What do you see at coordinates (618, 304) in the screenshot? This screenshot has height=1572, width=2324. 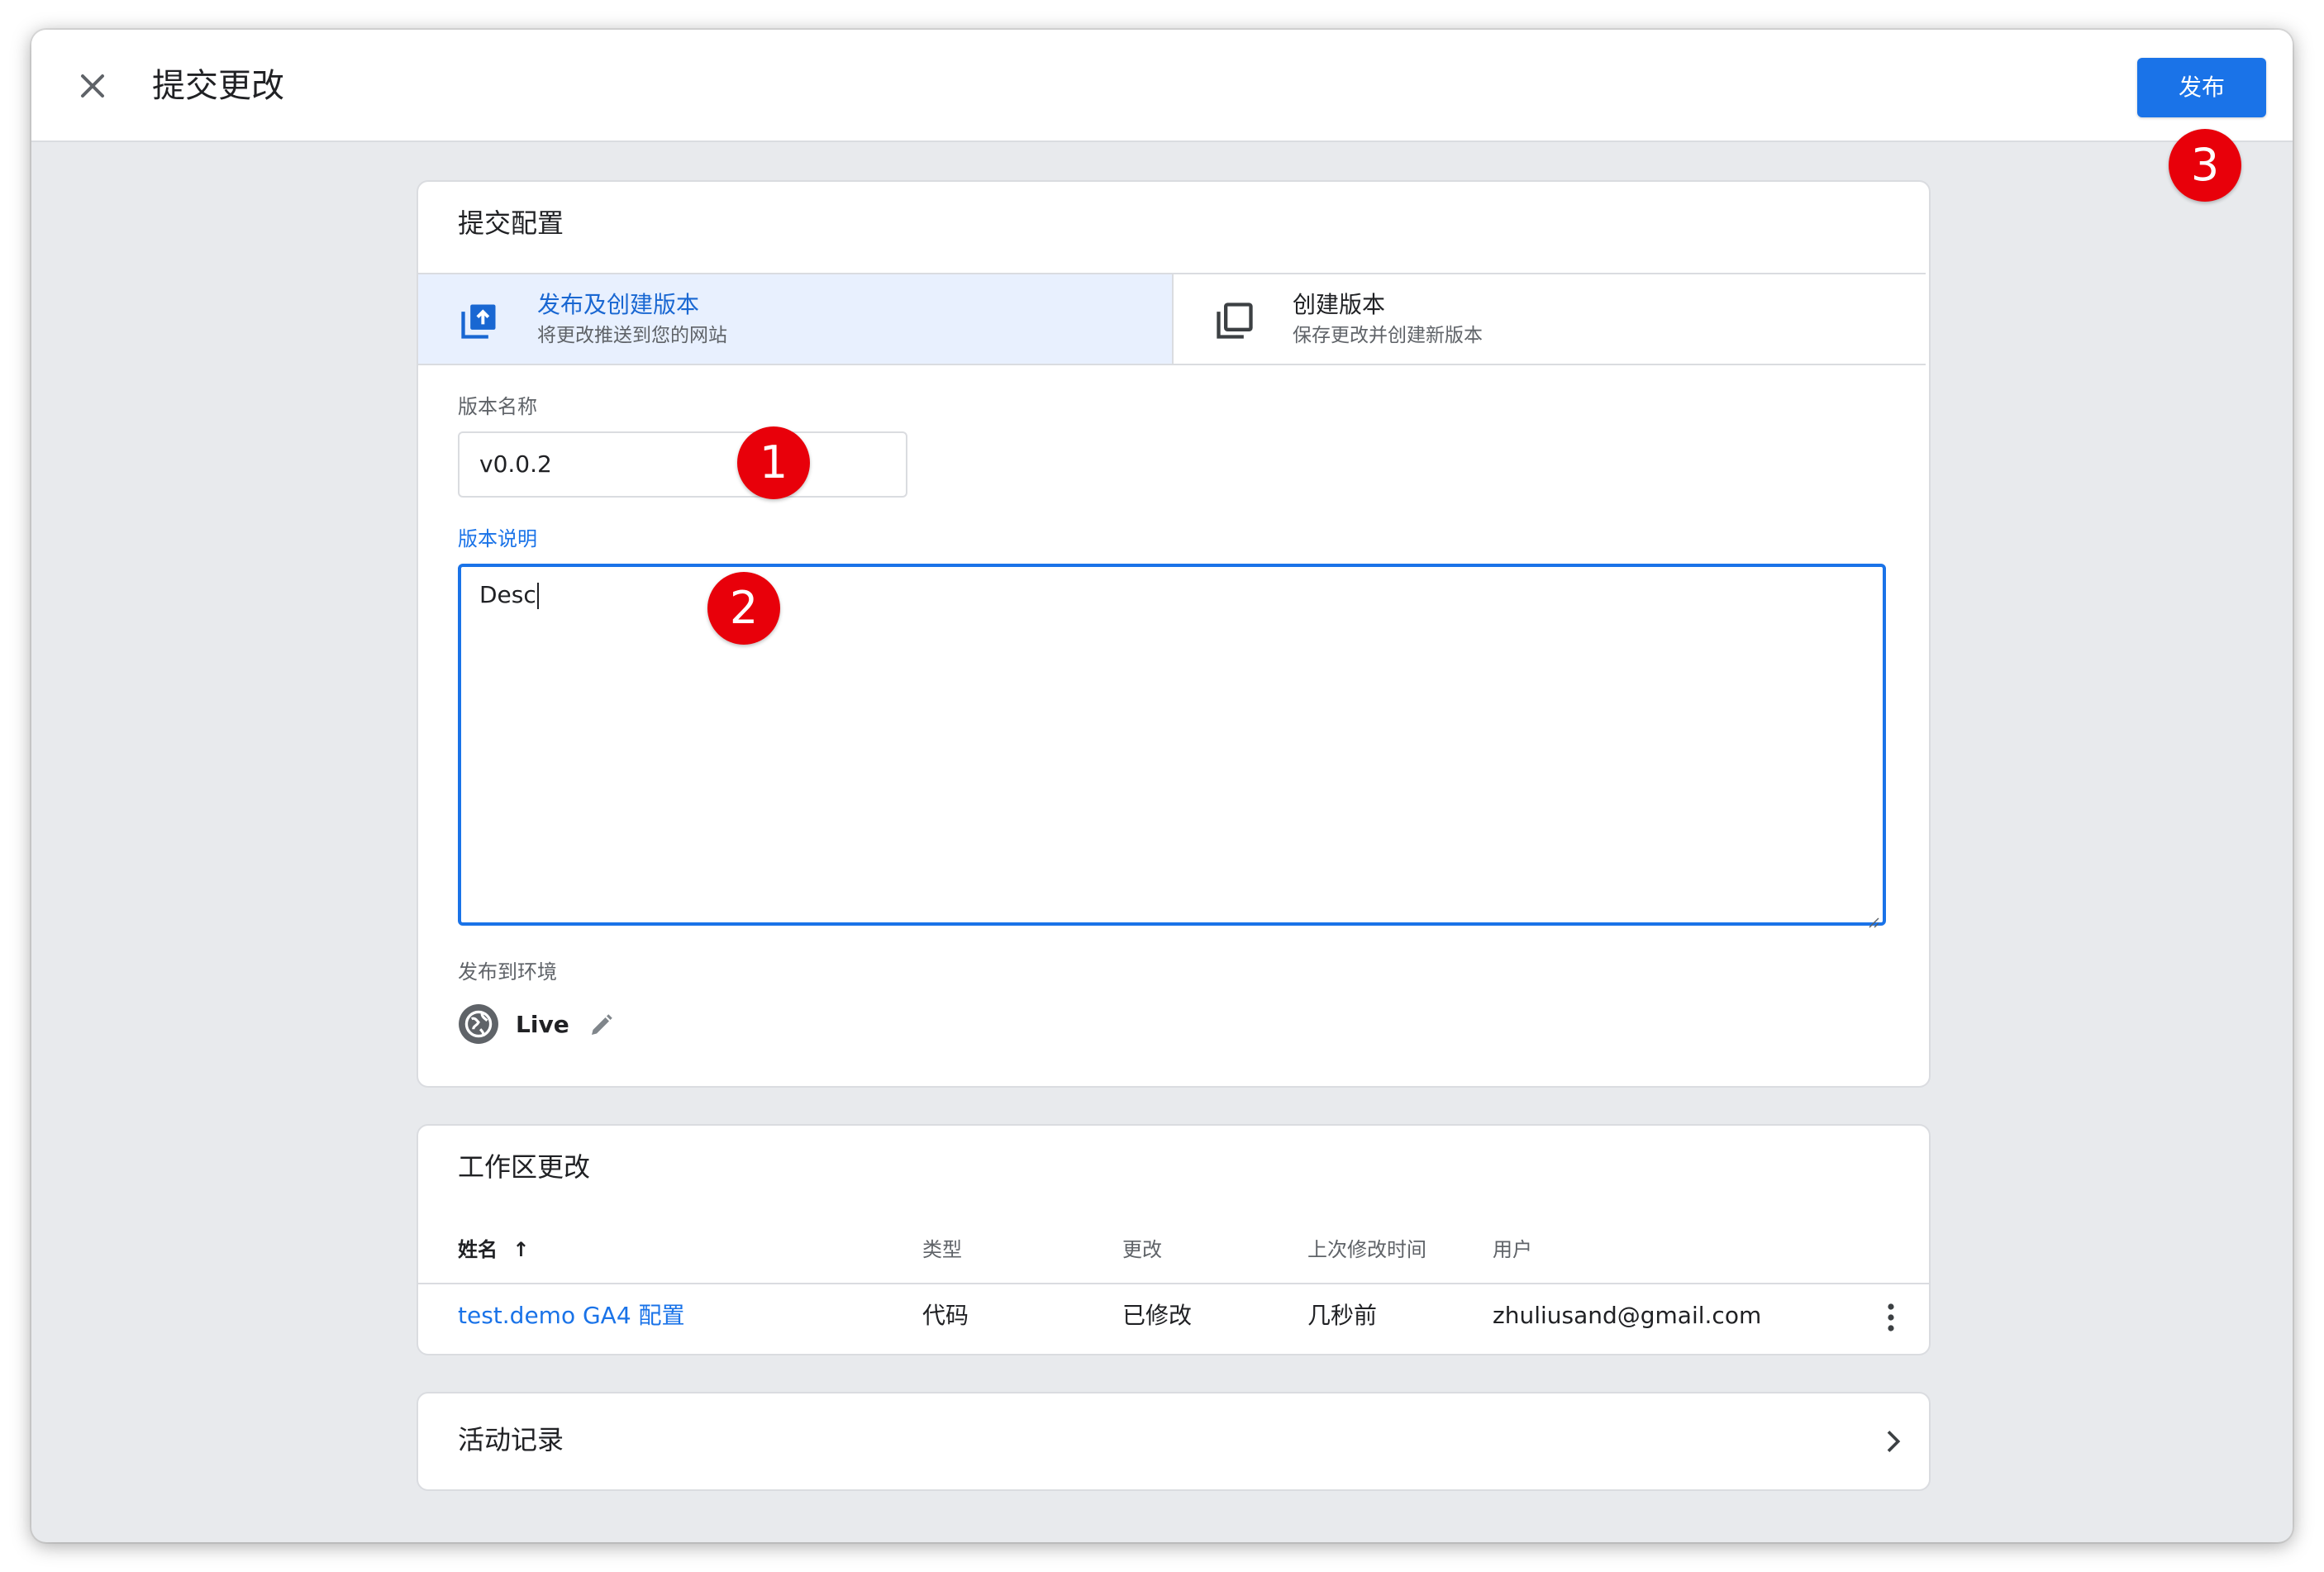 I see `tab-label: 发布及创建版本` at bounding box center [618, 304].